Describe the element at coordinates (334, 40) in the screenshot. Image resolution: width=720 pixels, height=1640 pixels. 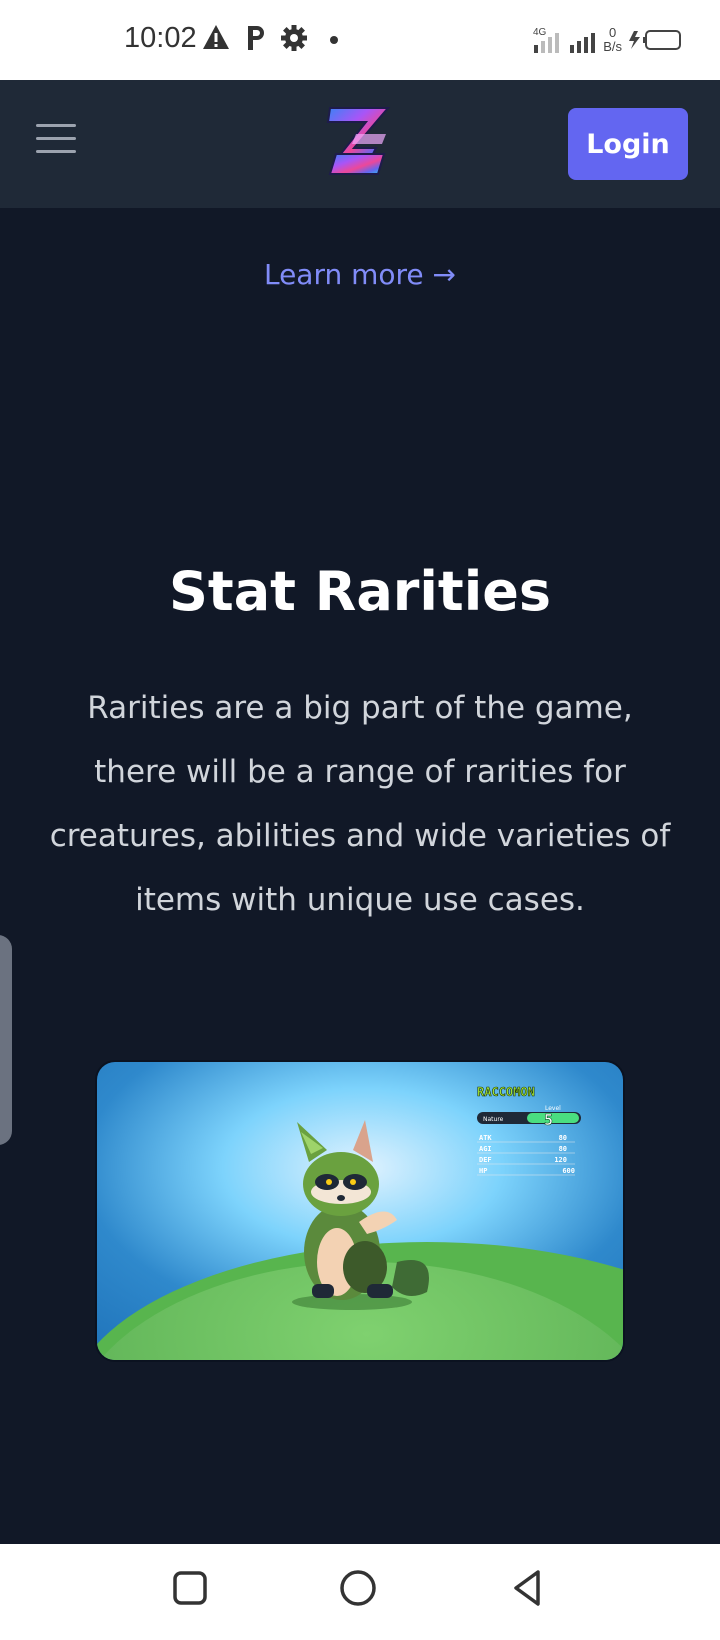
I see `dot-icon` at that location.